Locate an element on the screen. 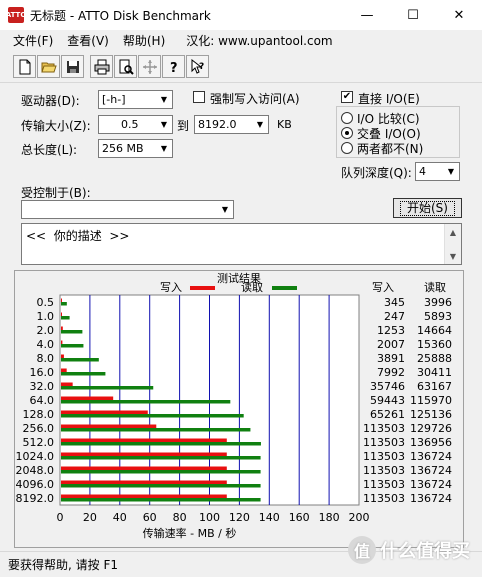  watermark-text: 什么值得买 is located at coordinates (425, 551).